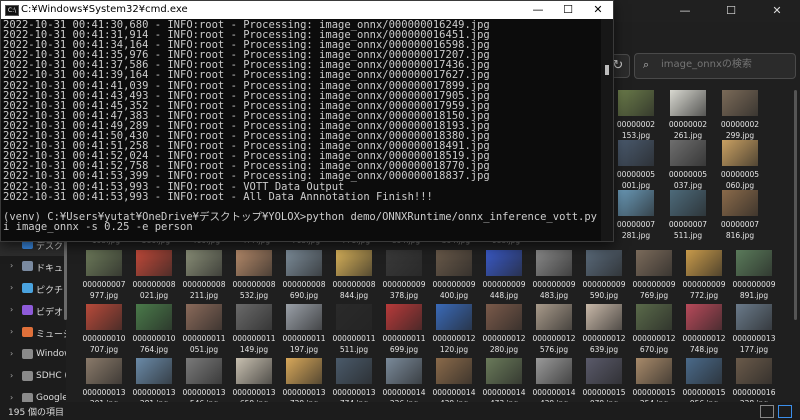 The image size is (800, 420). I want to click on file-name-line: 00000007, so click(636, 224).